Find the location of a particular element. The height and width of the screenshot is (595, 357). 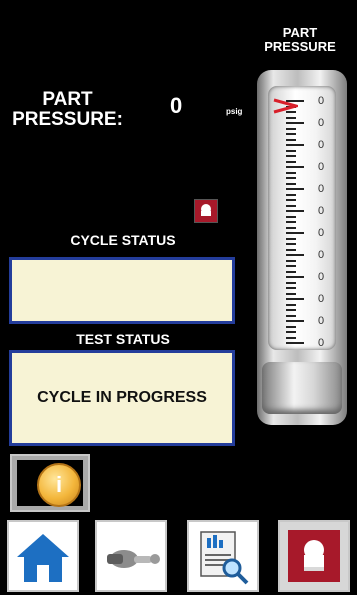

cycle-status-label: CYCLE STATUS is located at coordinates (123, 240).